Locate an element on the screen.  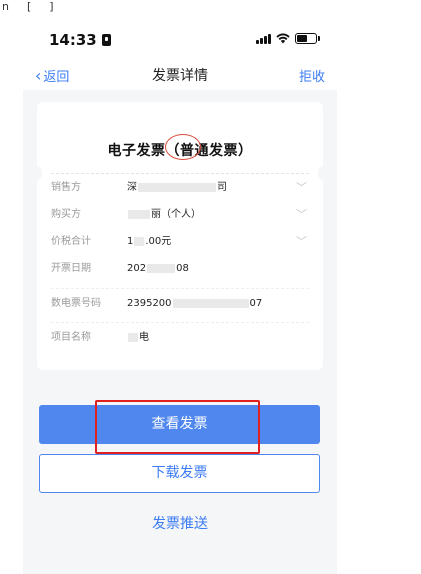
status-indicators is located at coordinates (288, 38).